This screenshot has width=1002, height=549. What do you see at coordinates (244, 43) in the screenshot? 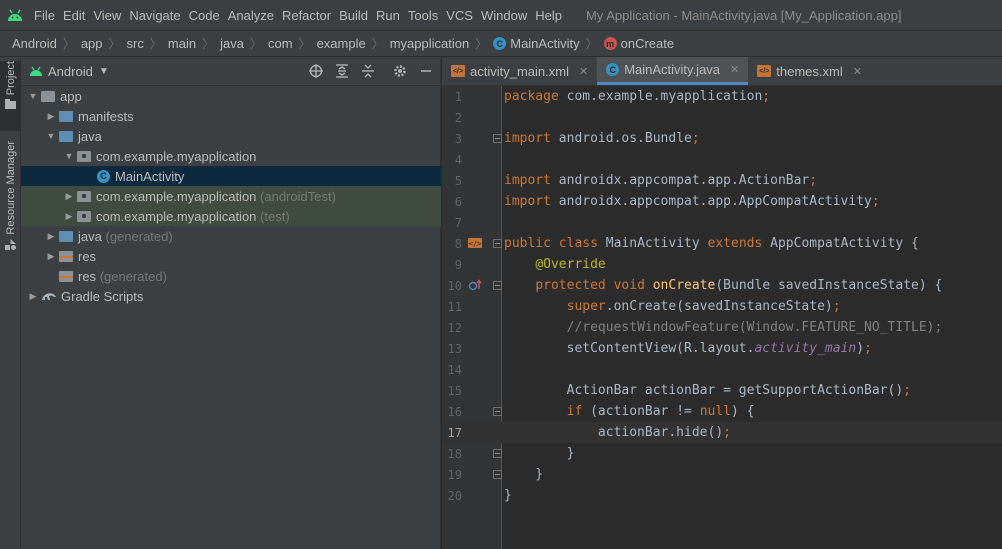
I see `breadcrumb-item-java: java 〉` at bounding box center [244, 43].